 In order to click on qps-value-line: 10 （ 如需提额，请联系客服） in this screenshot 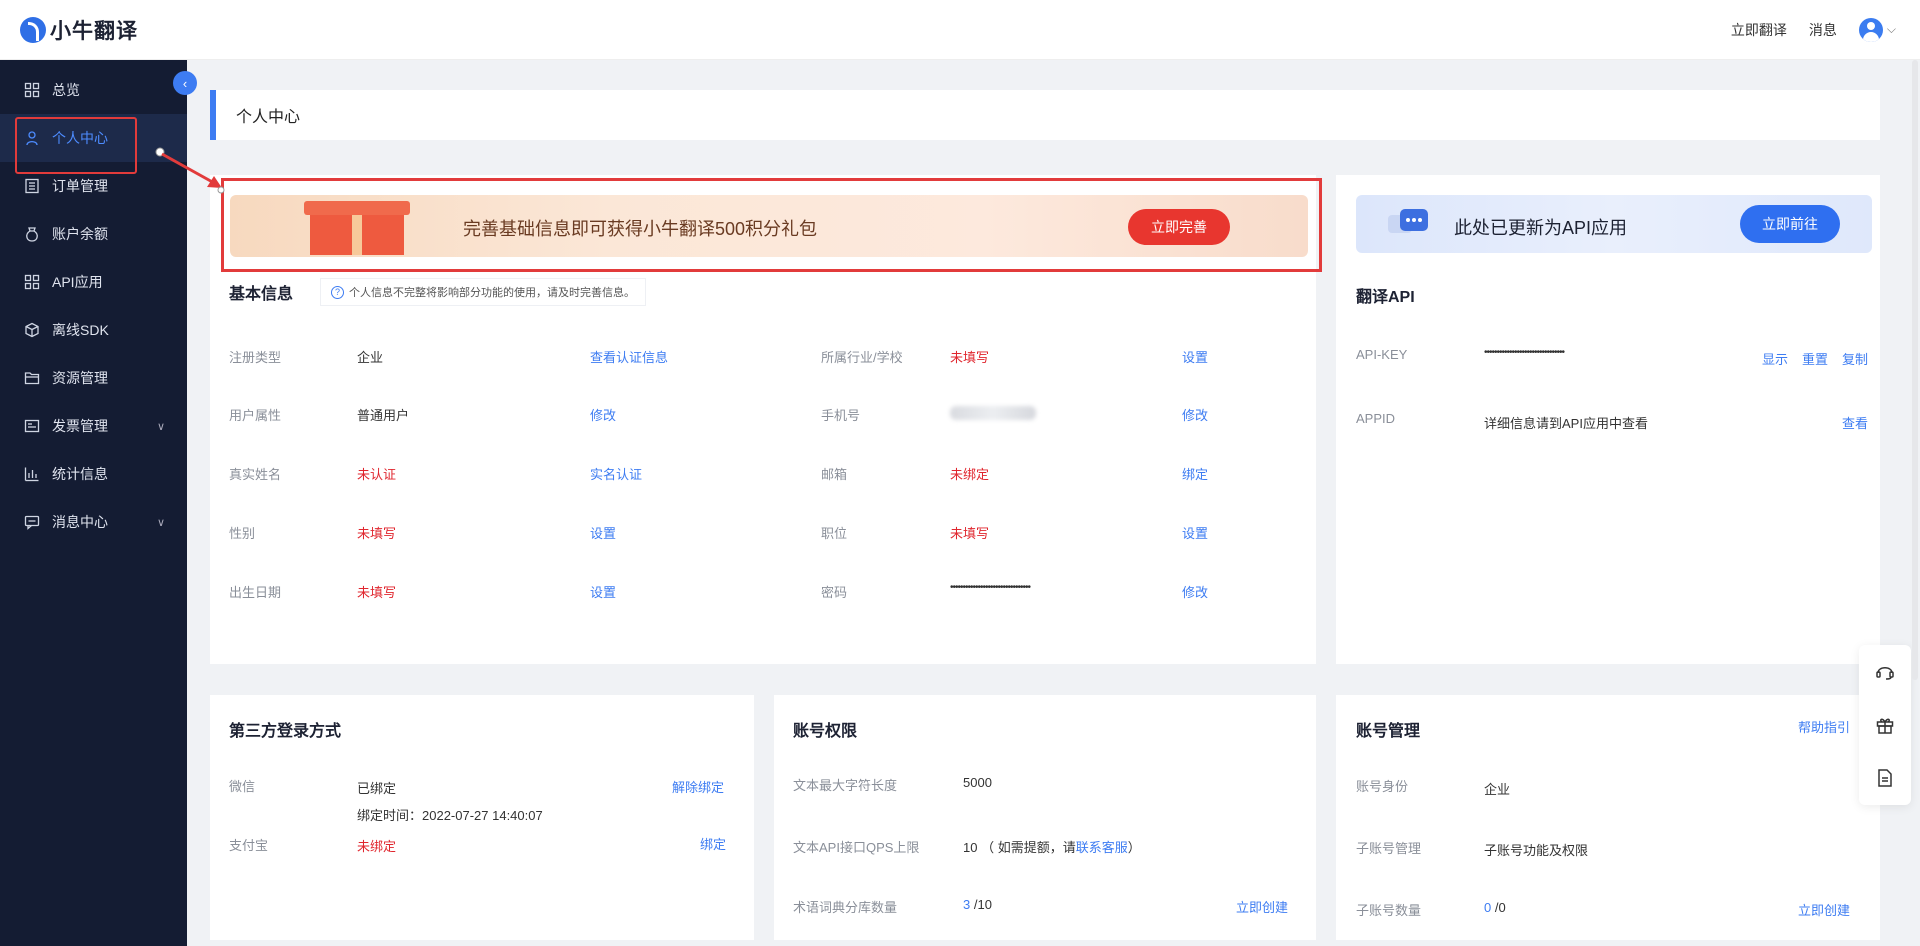, I will do `click(1052, 846)`.